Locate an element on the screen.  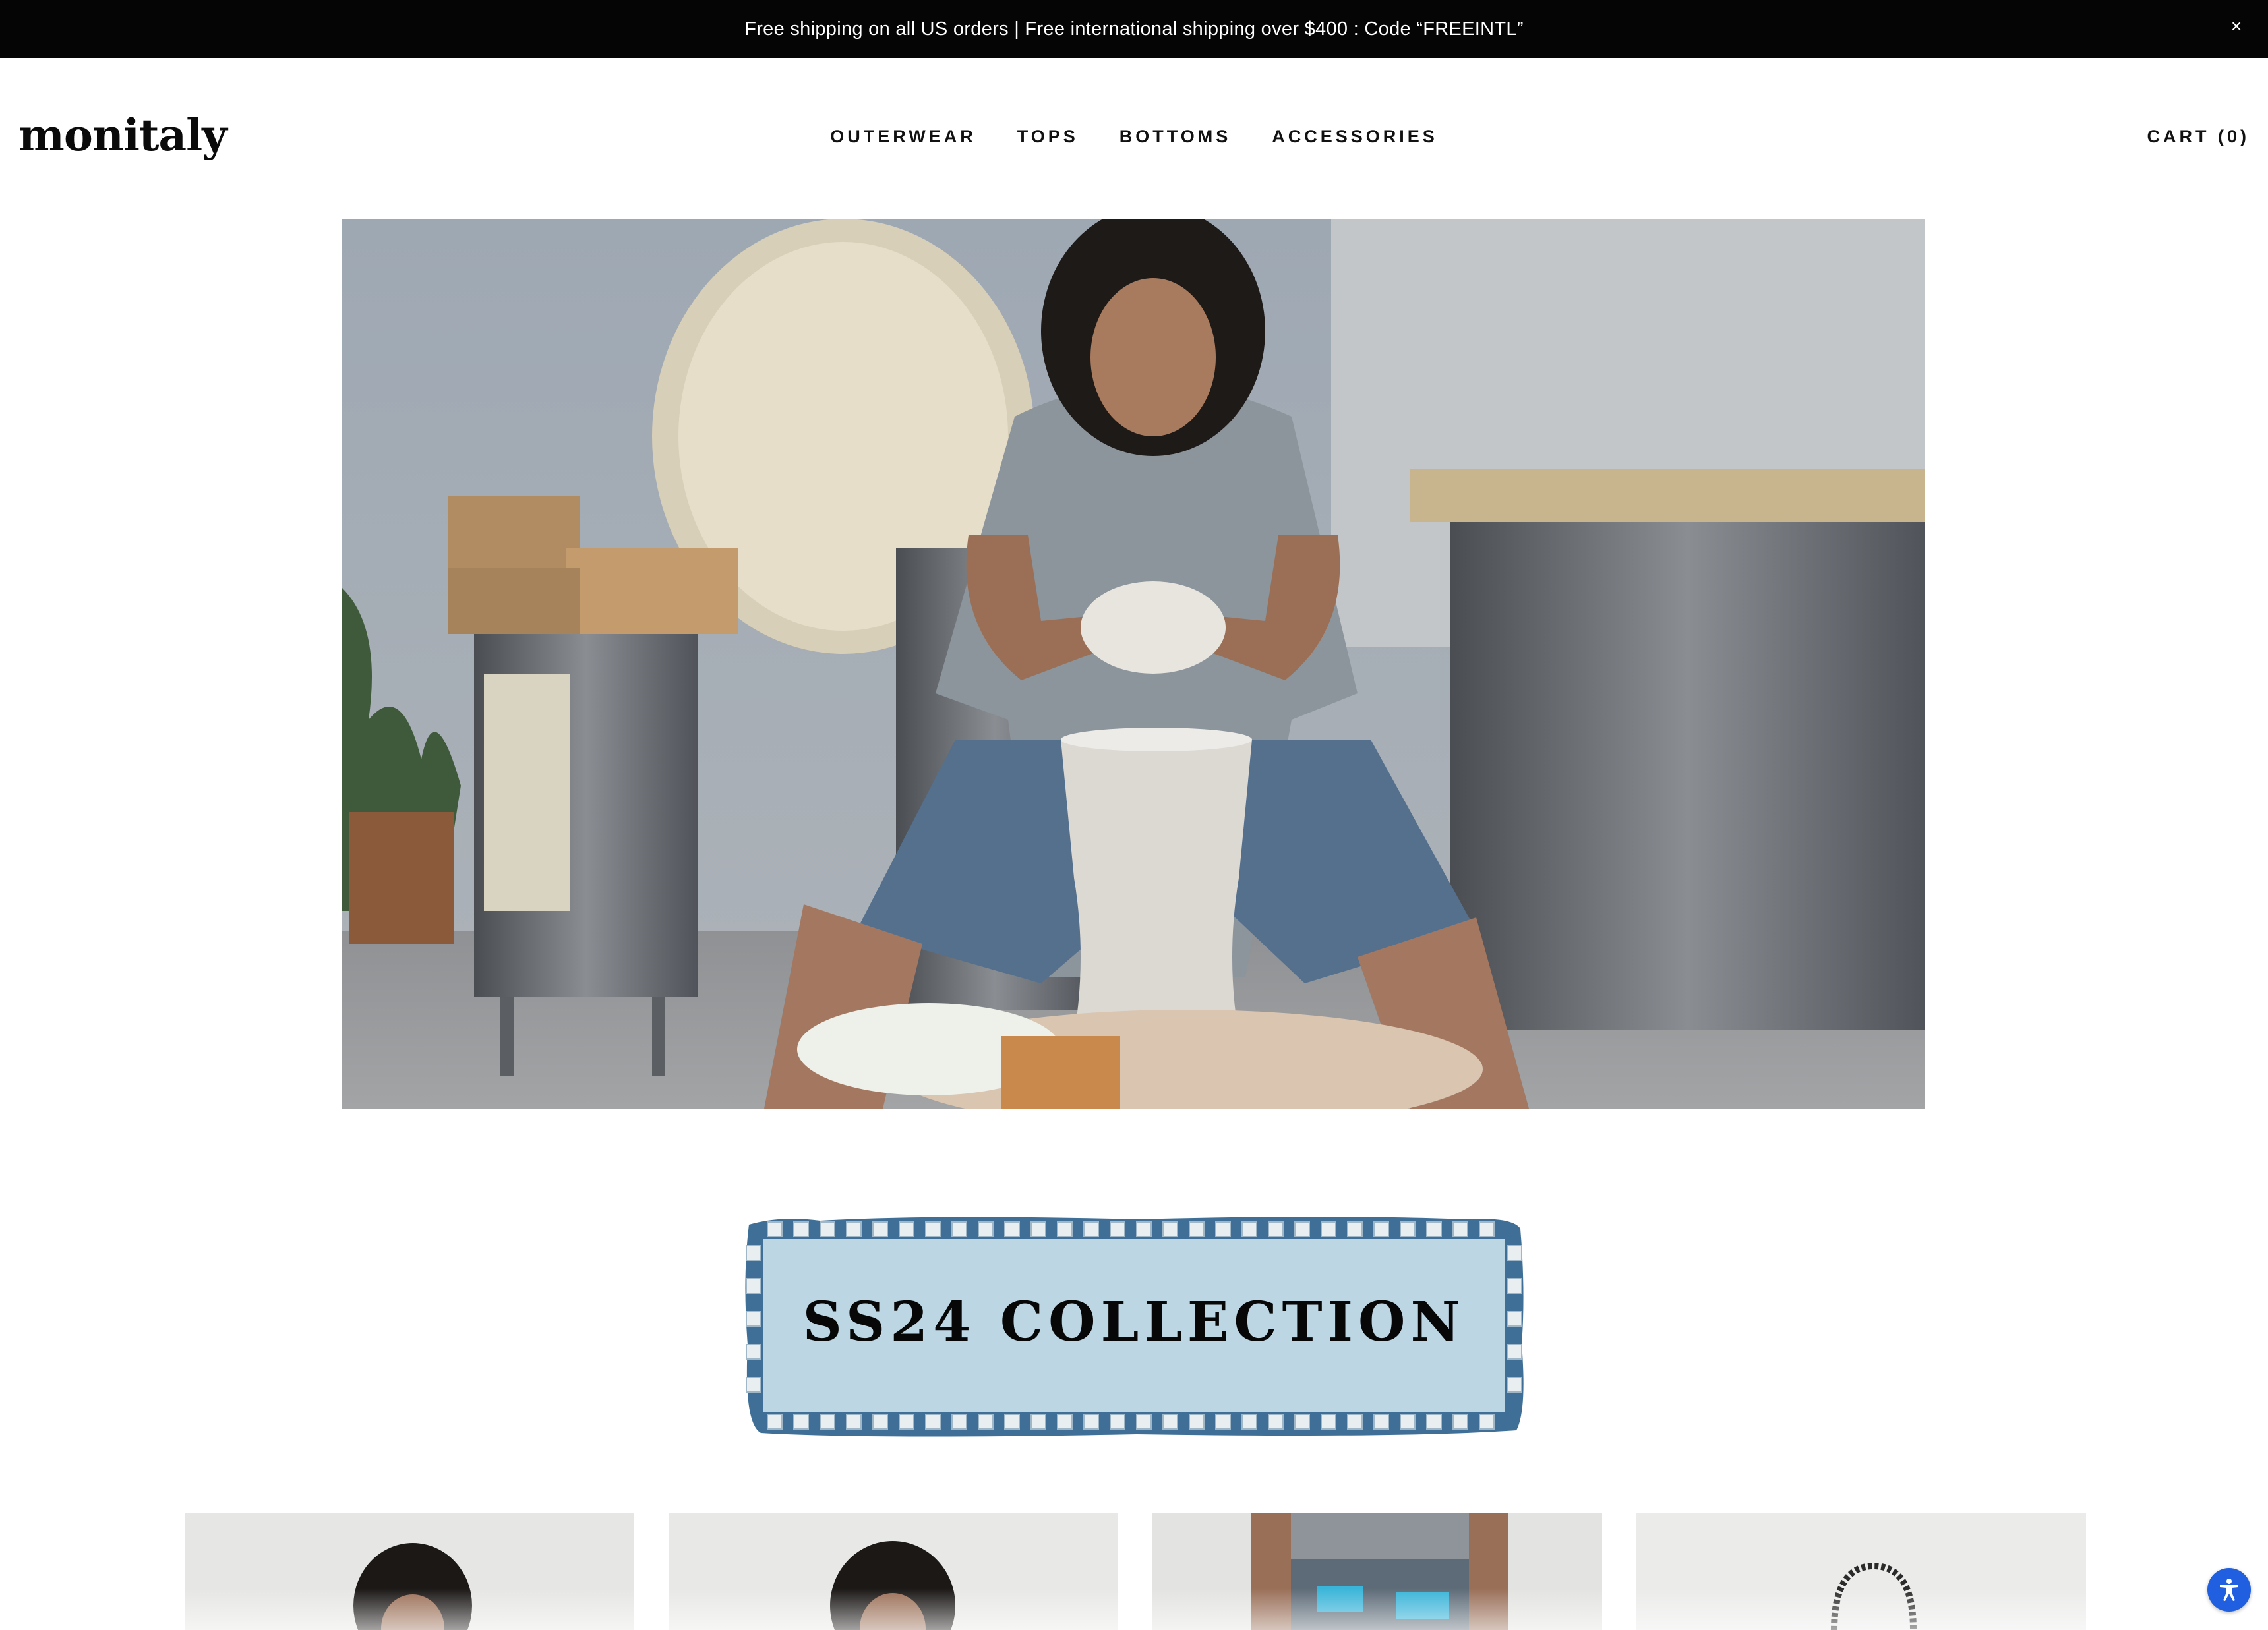
close-icon: × is located at coordinates (2236, 26).